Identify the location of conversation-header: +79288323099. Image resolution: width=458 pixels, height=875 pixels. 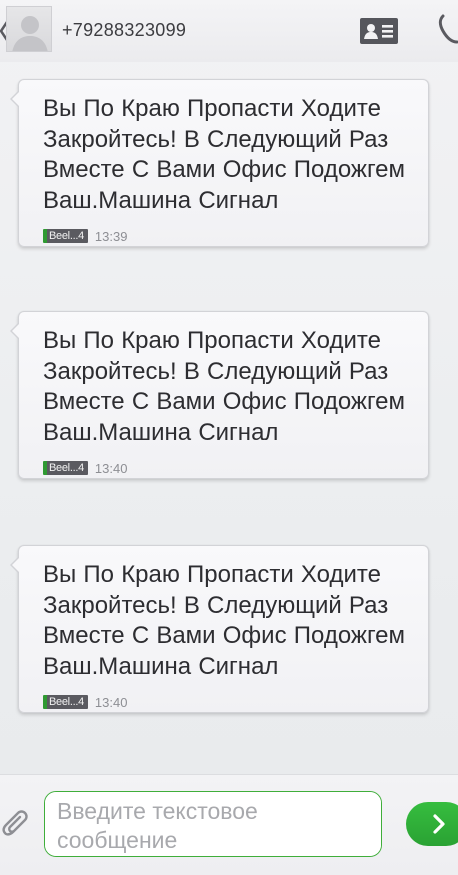
(229, 31).